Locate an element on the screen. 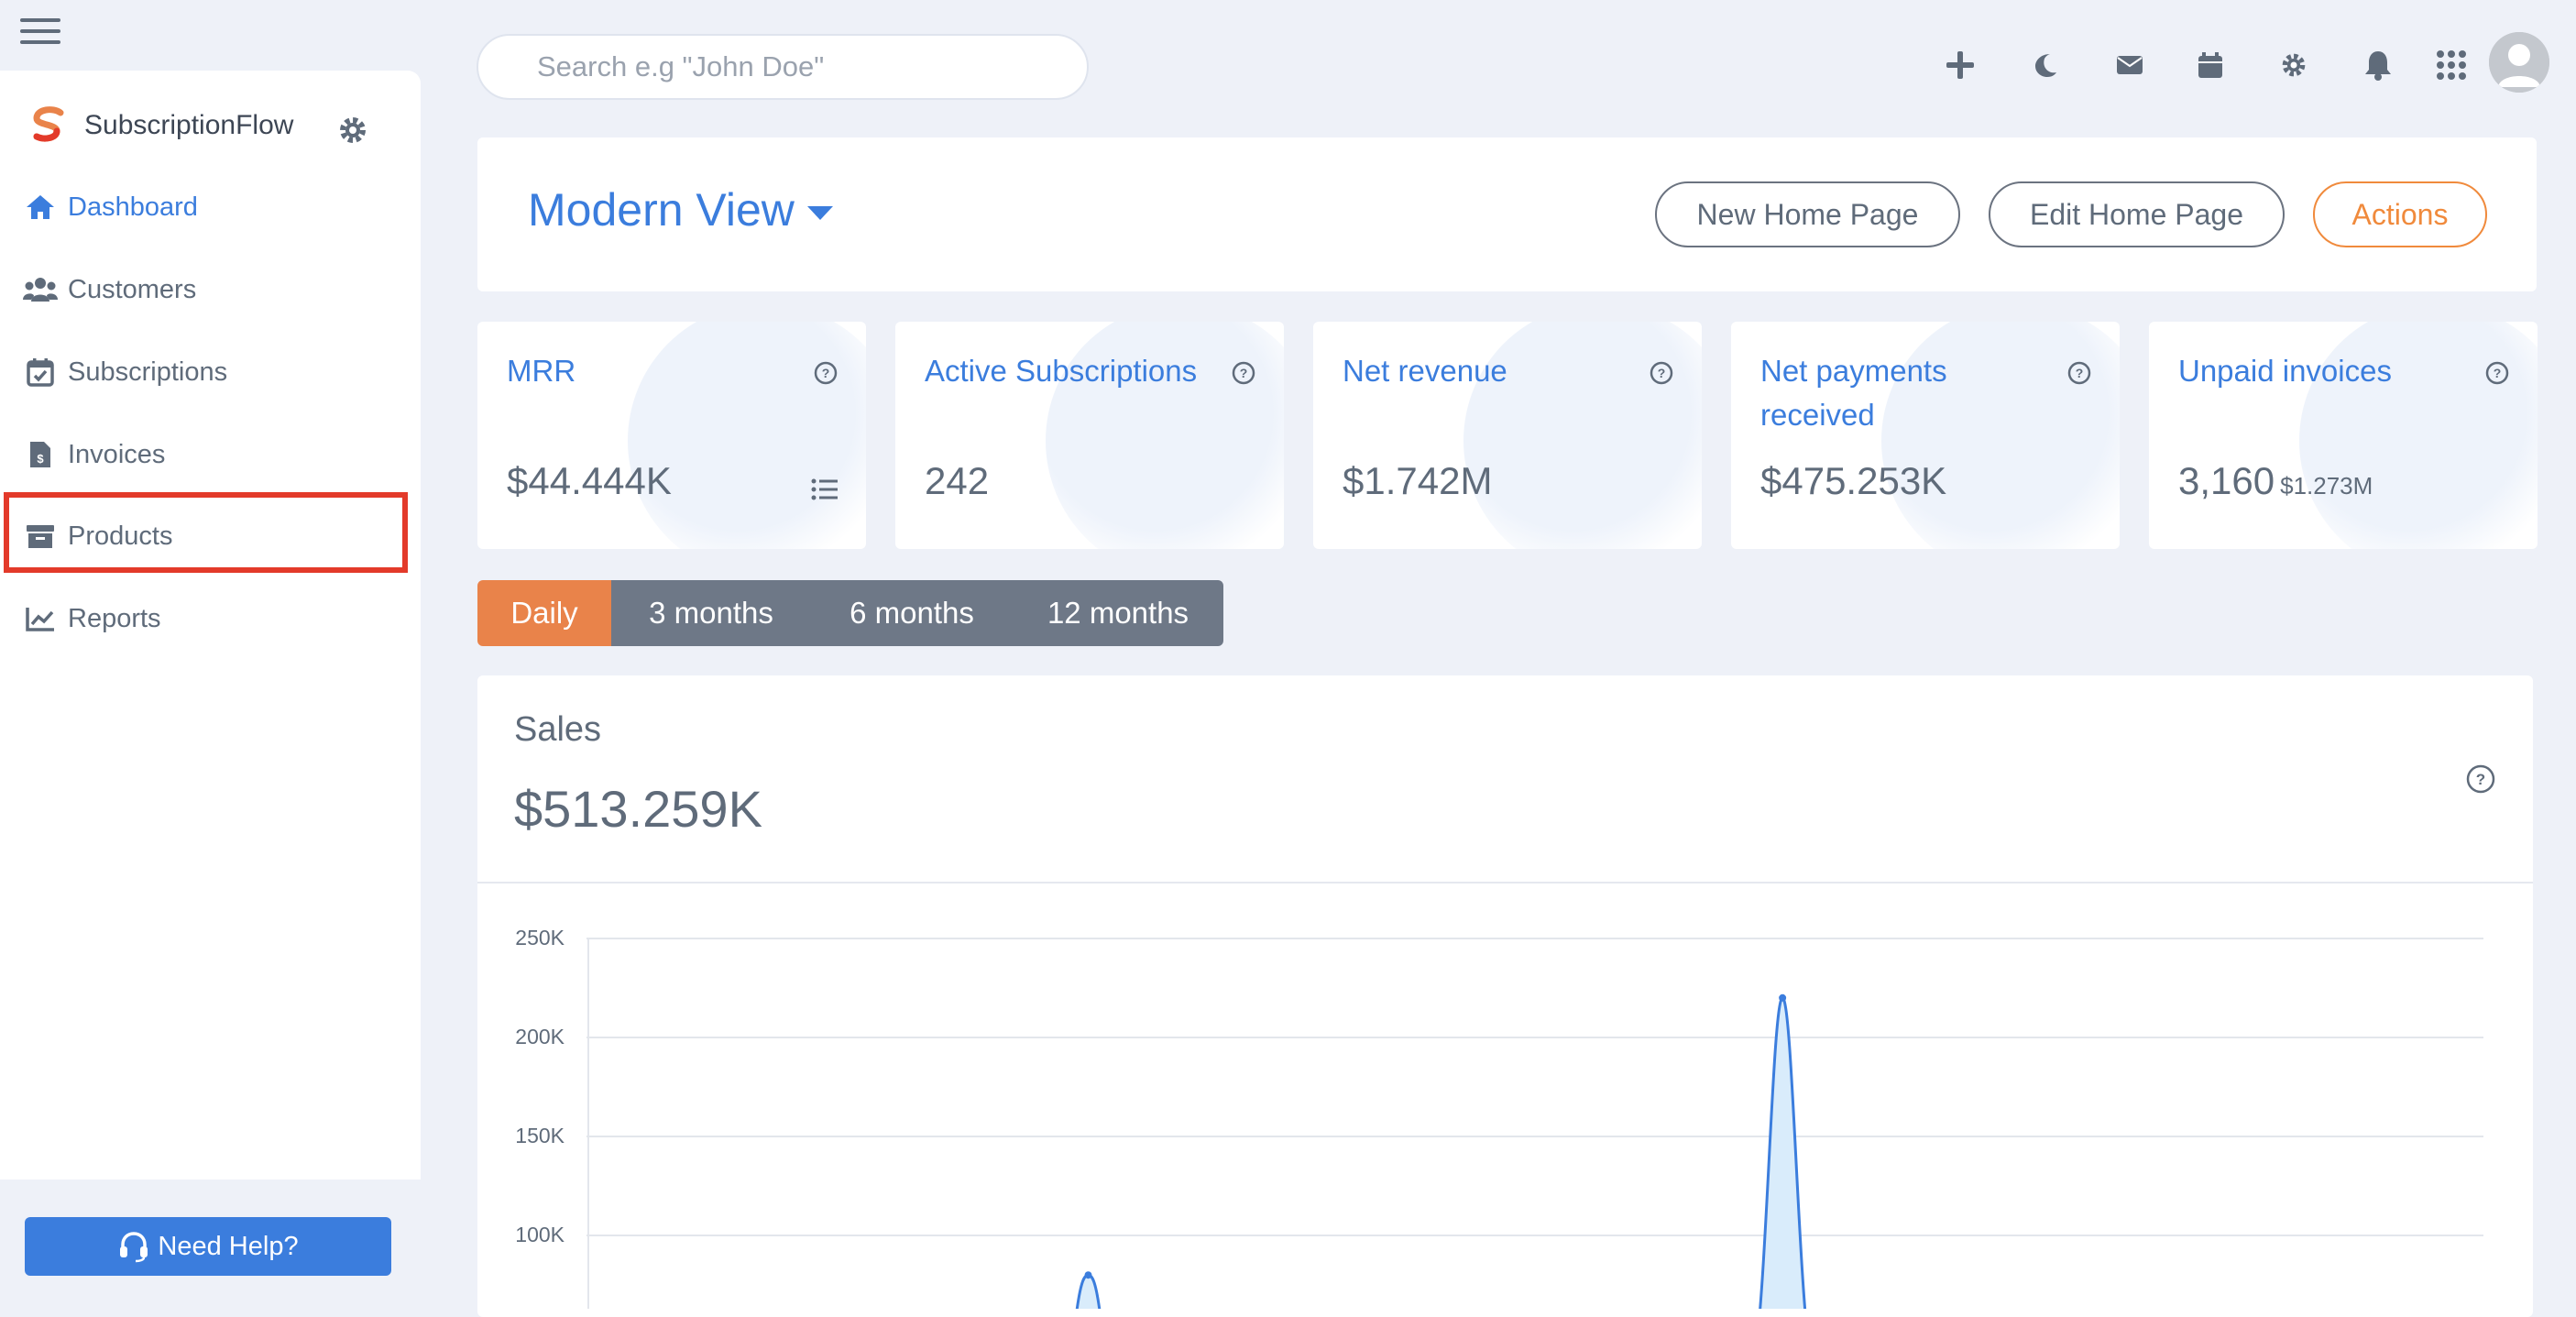 Image resolution: width=2576 pixels, height=1317 pixels. kpi-card-mrr: MRR ? $44.444K is located at coordinates (671, 435).